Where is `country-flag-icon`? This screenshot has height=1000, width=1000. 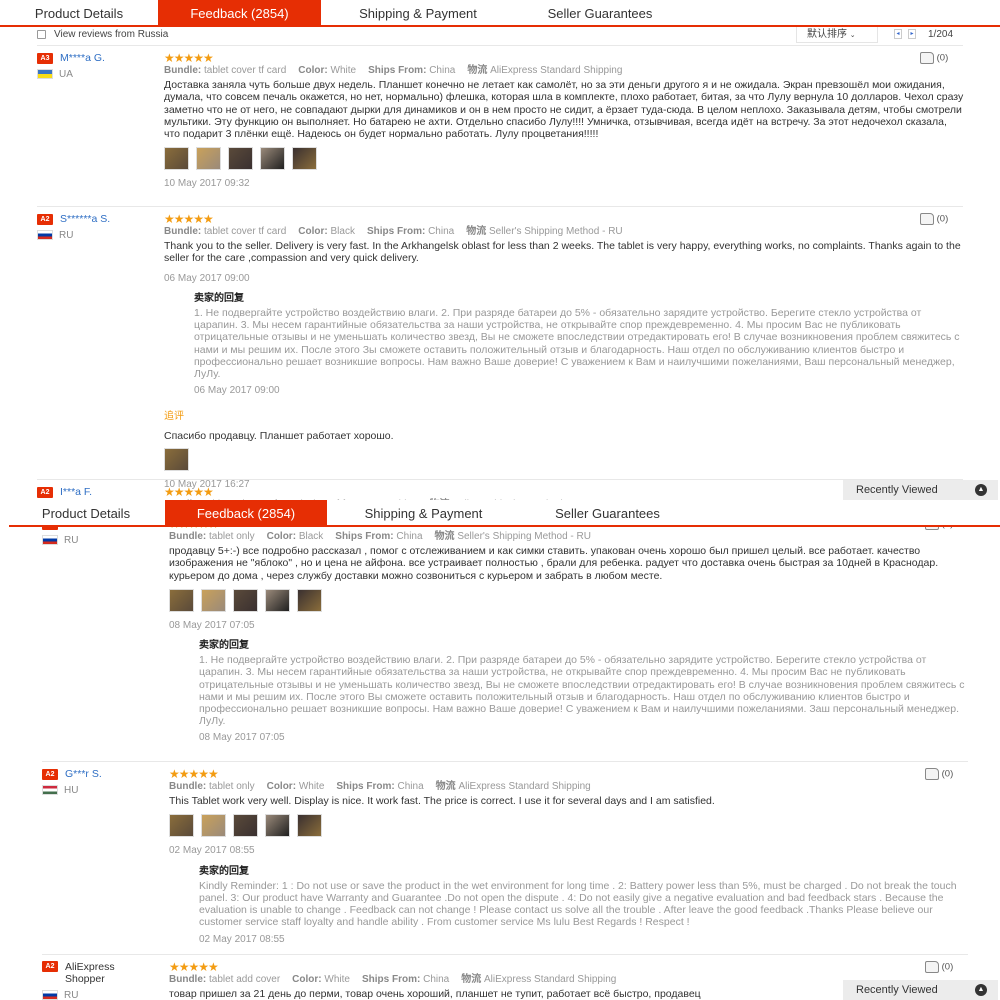
country-flag-icon is located at coordinates (50, 995).